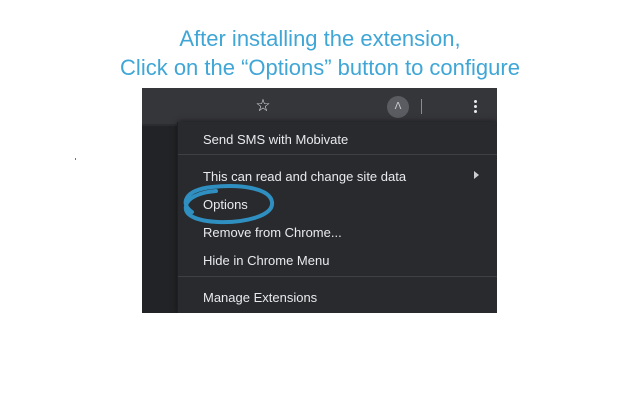  What do you see at coordinates (398, 107) in the screenshot?
I see `extension-icon: Λ` at bounding box center [398, 107].